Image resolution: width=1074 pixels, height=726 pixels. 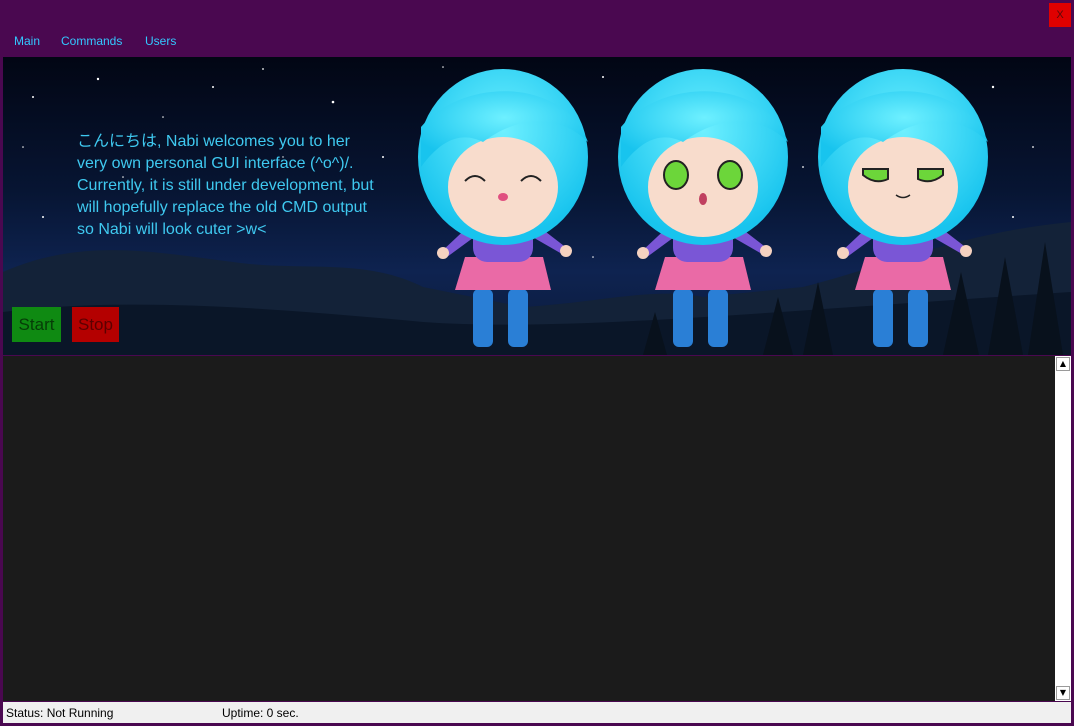 What do you see at coordinates (60, 713) in the screenshot?
I see `status-label: Status: Not Running` at bounding box center [60, 713].